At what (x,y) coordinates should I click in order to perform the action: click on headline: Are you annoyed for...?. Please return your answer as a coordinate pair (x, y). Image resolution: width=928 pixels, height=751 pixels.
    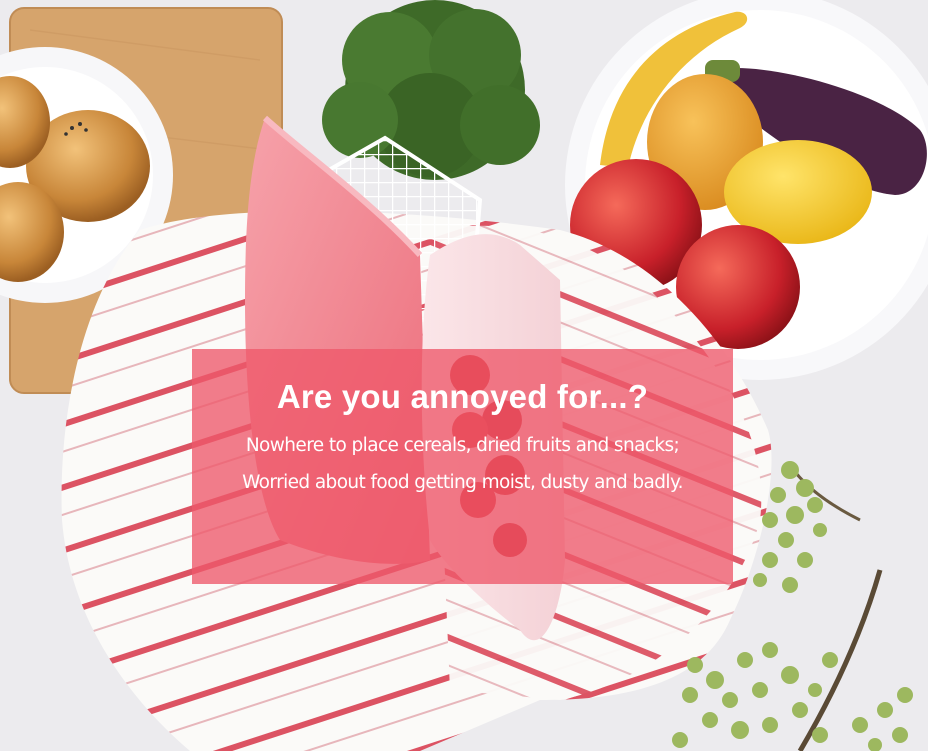
    Looking at the image, I should click on (462, 396).